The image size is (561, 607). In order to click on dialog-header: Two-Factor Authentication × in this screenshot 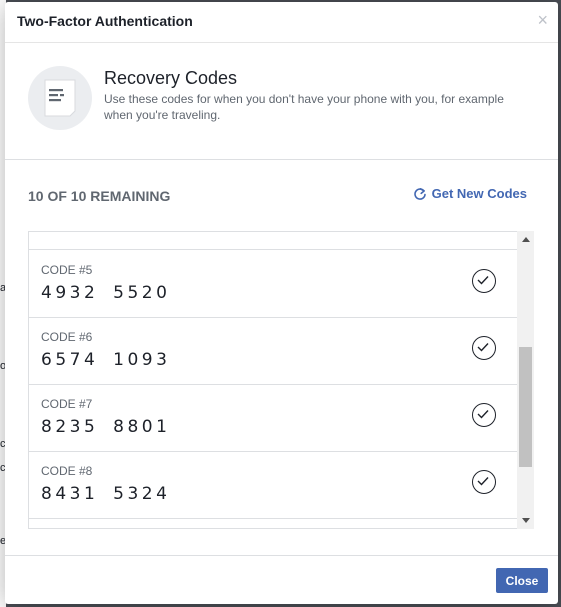, I will do `click(281, 22)`.